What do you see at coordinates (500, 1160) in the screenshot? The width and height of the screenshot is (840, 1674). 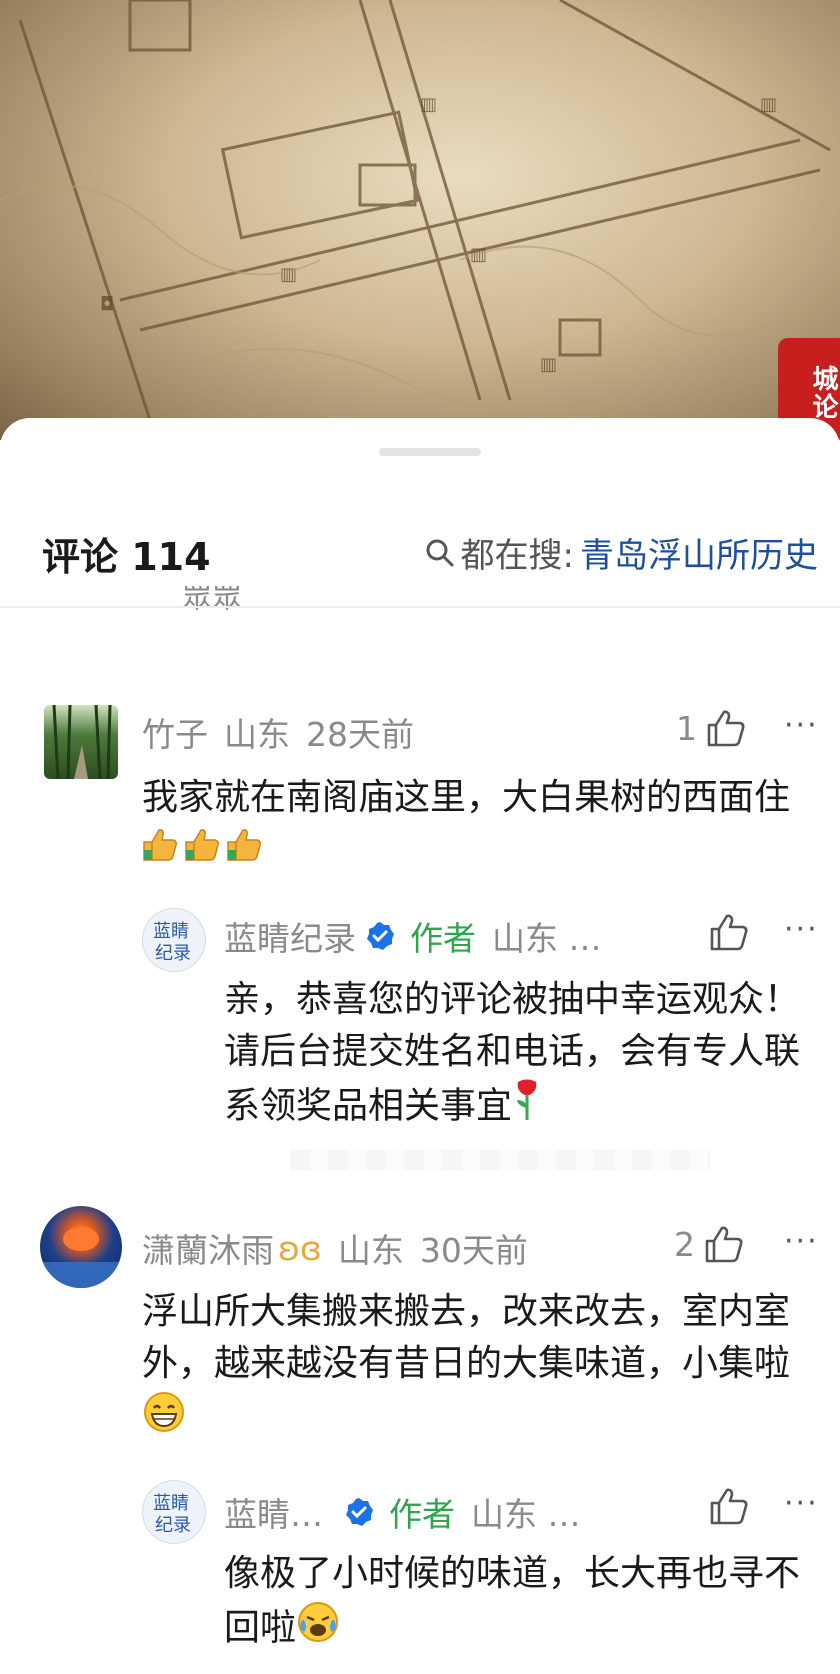 I see `faded-divider` at bounding box center [500, 1160].